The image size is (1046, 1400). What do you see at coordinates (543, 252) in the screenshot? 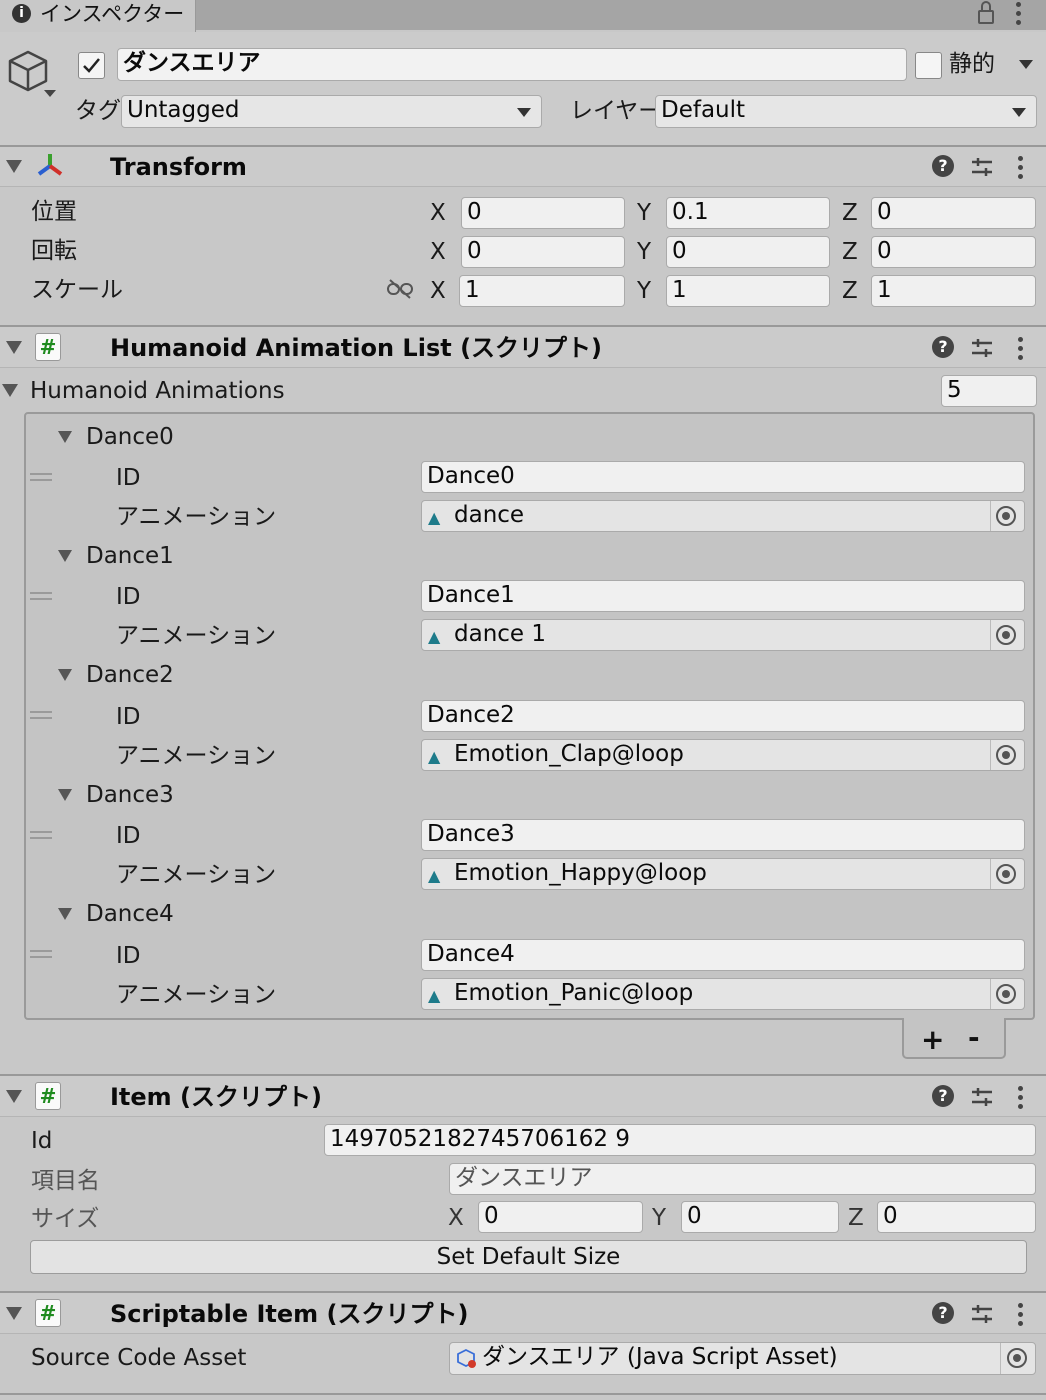
I see `rotation-x-field: 0` at bounding box center [543, 252].